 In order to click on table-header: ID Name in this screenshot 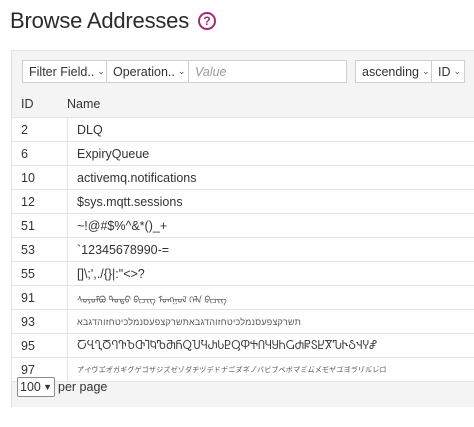, I will do `click(243, 104)`.